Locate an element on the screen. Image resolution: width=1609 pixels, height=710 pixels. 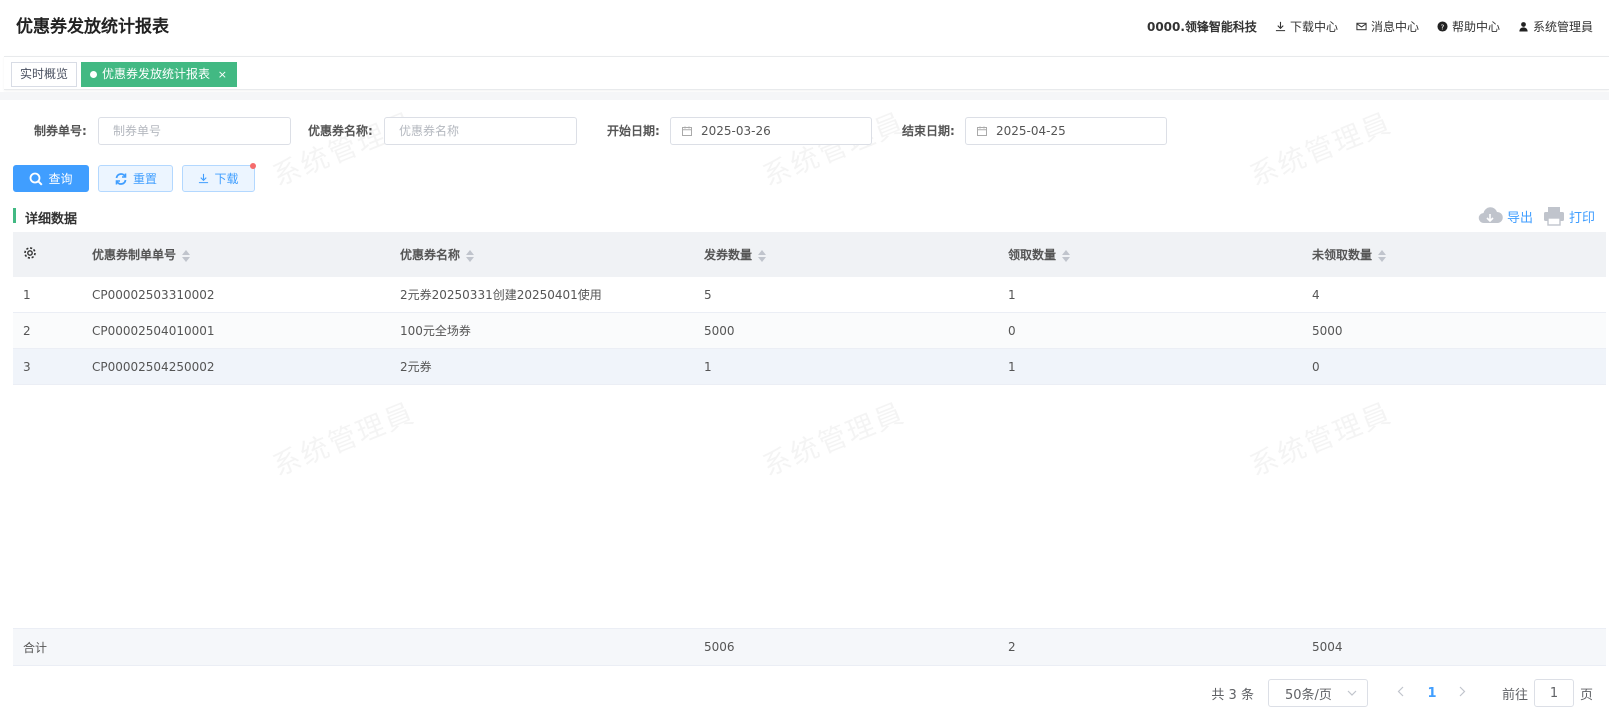
cell-order-no: CP00002504250002 is located at coordinates (153, 366).